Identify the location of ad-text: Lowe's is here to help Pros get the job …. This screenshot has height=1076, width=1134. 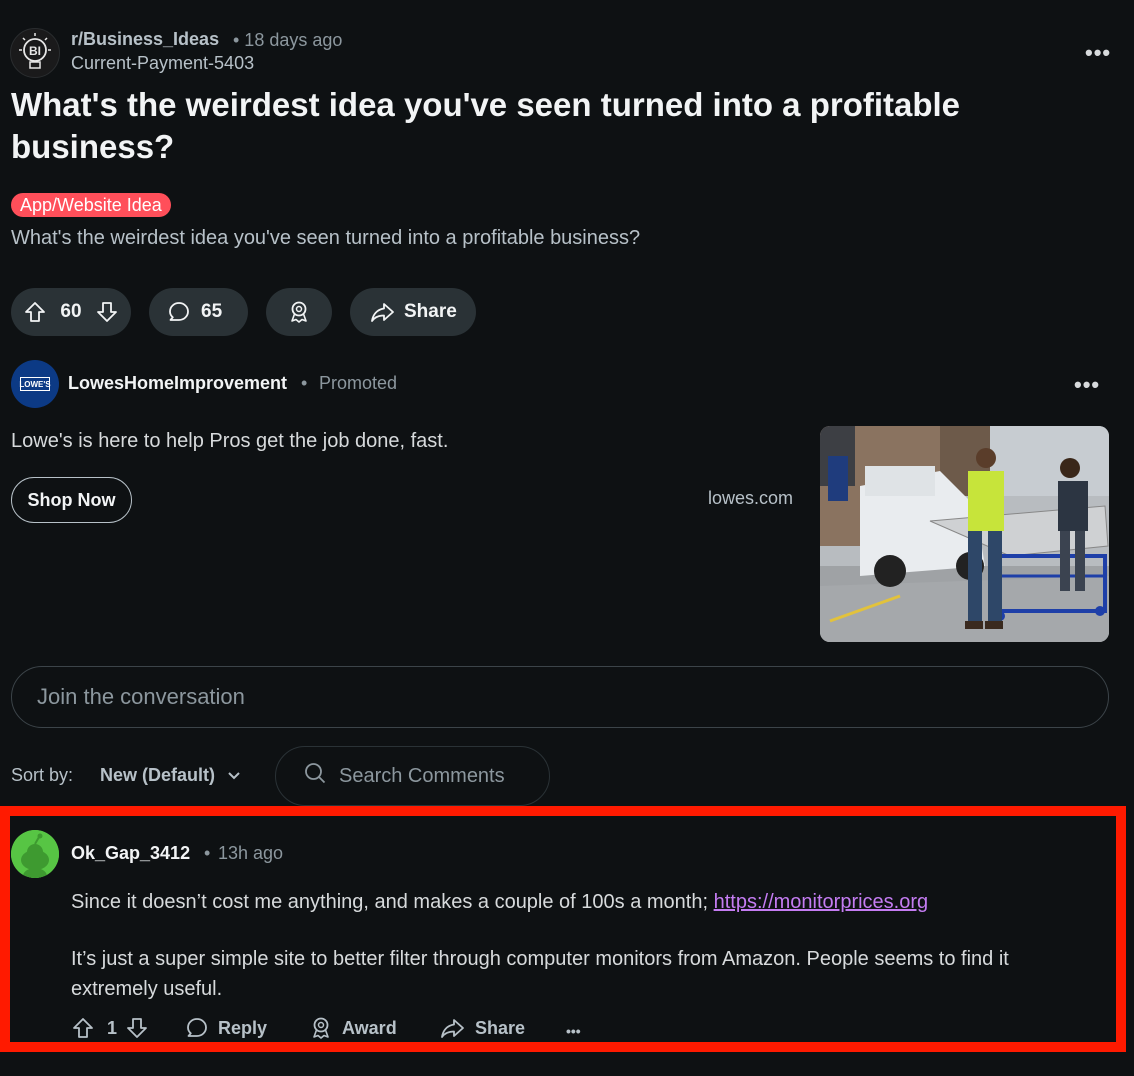
(230, 441).